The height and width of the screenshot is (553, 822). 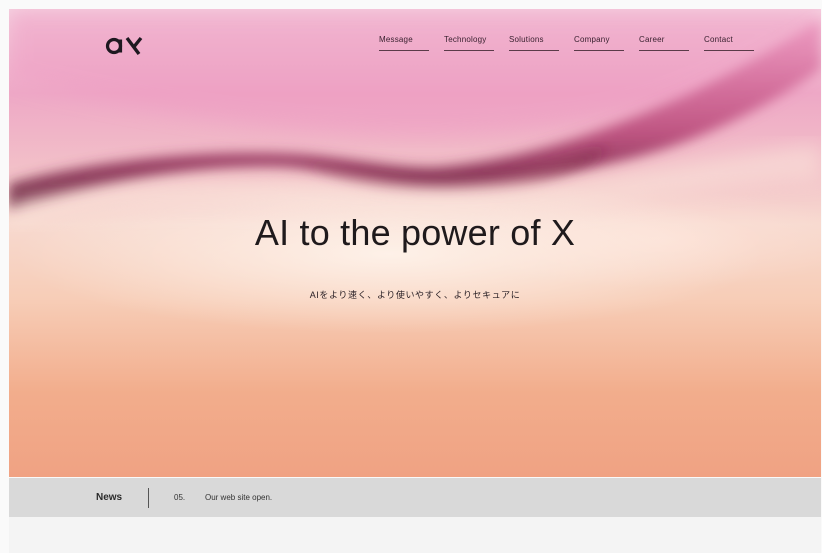 What do you see at coordinates (729, 43) in the screenshot?
I see `nav-item-contact: Contact` at bounding box center [729, 43].